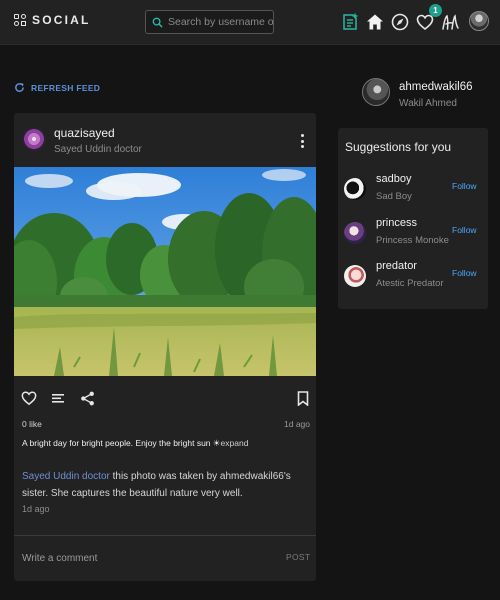  I want to click on suggestion-item: predator Atestic Predator Follow, so click(413, 278).